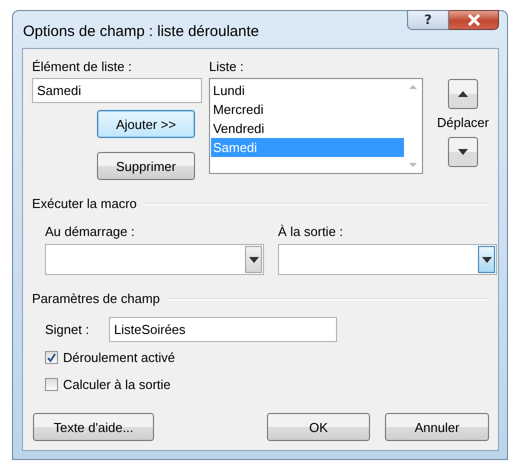 This screenshot has width=512, height=463. What do you see at coordinates (307, 109) in the screenshot?
I see `list-item: Mercredi` at bounding box center [307, 109].